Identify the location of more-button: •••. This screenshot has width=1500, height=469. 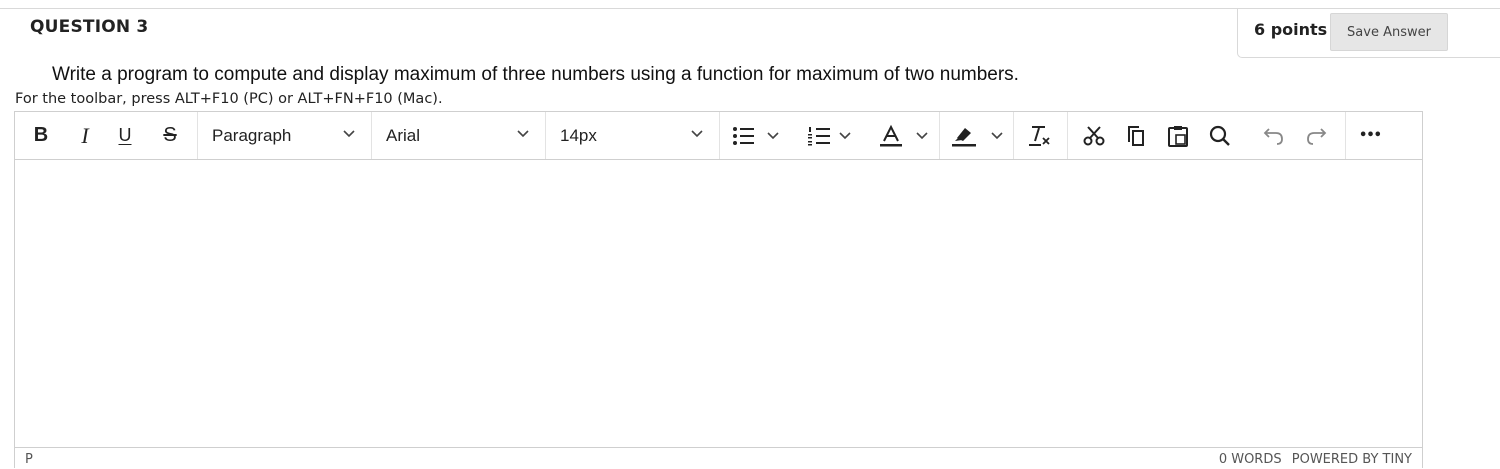
(1370, 135).